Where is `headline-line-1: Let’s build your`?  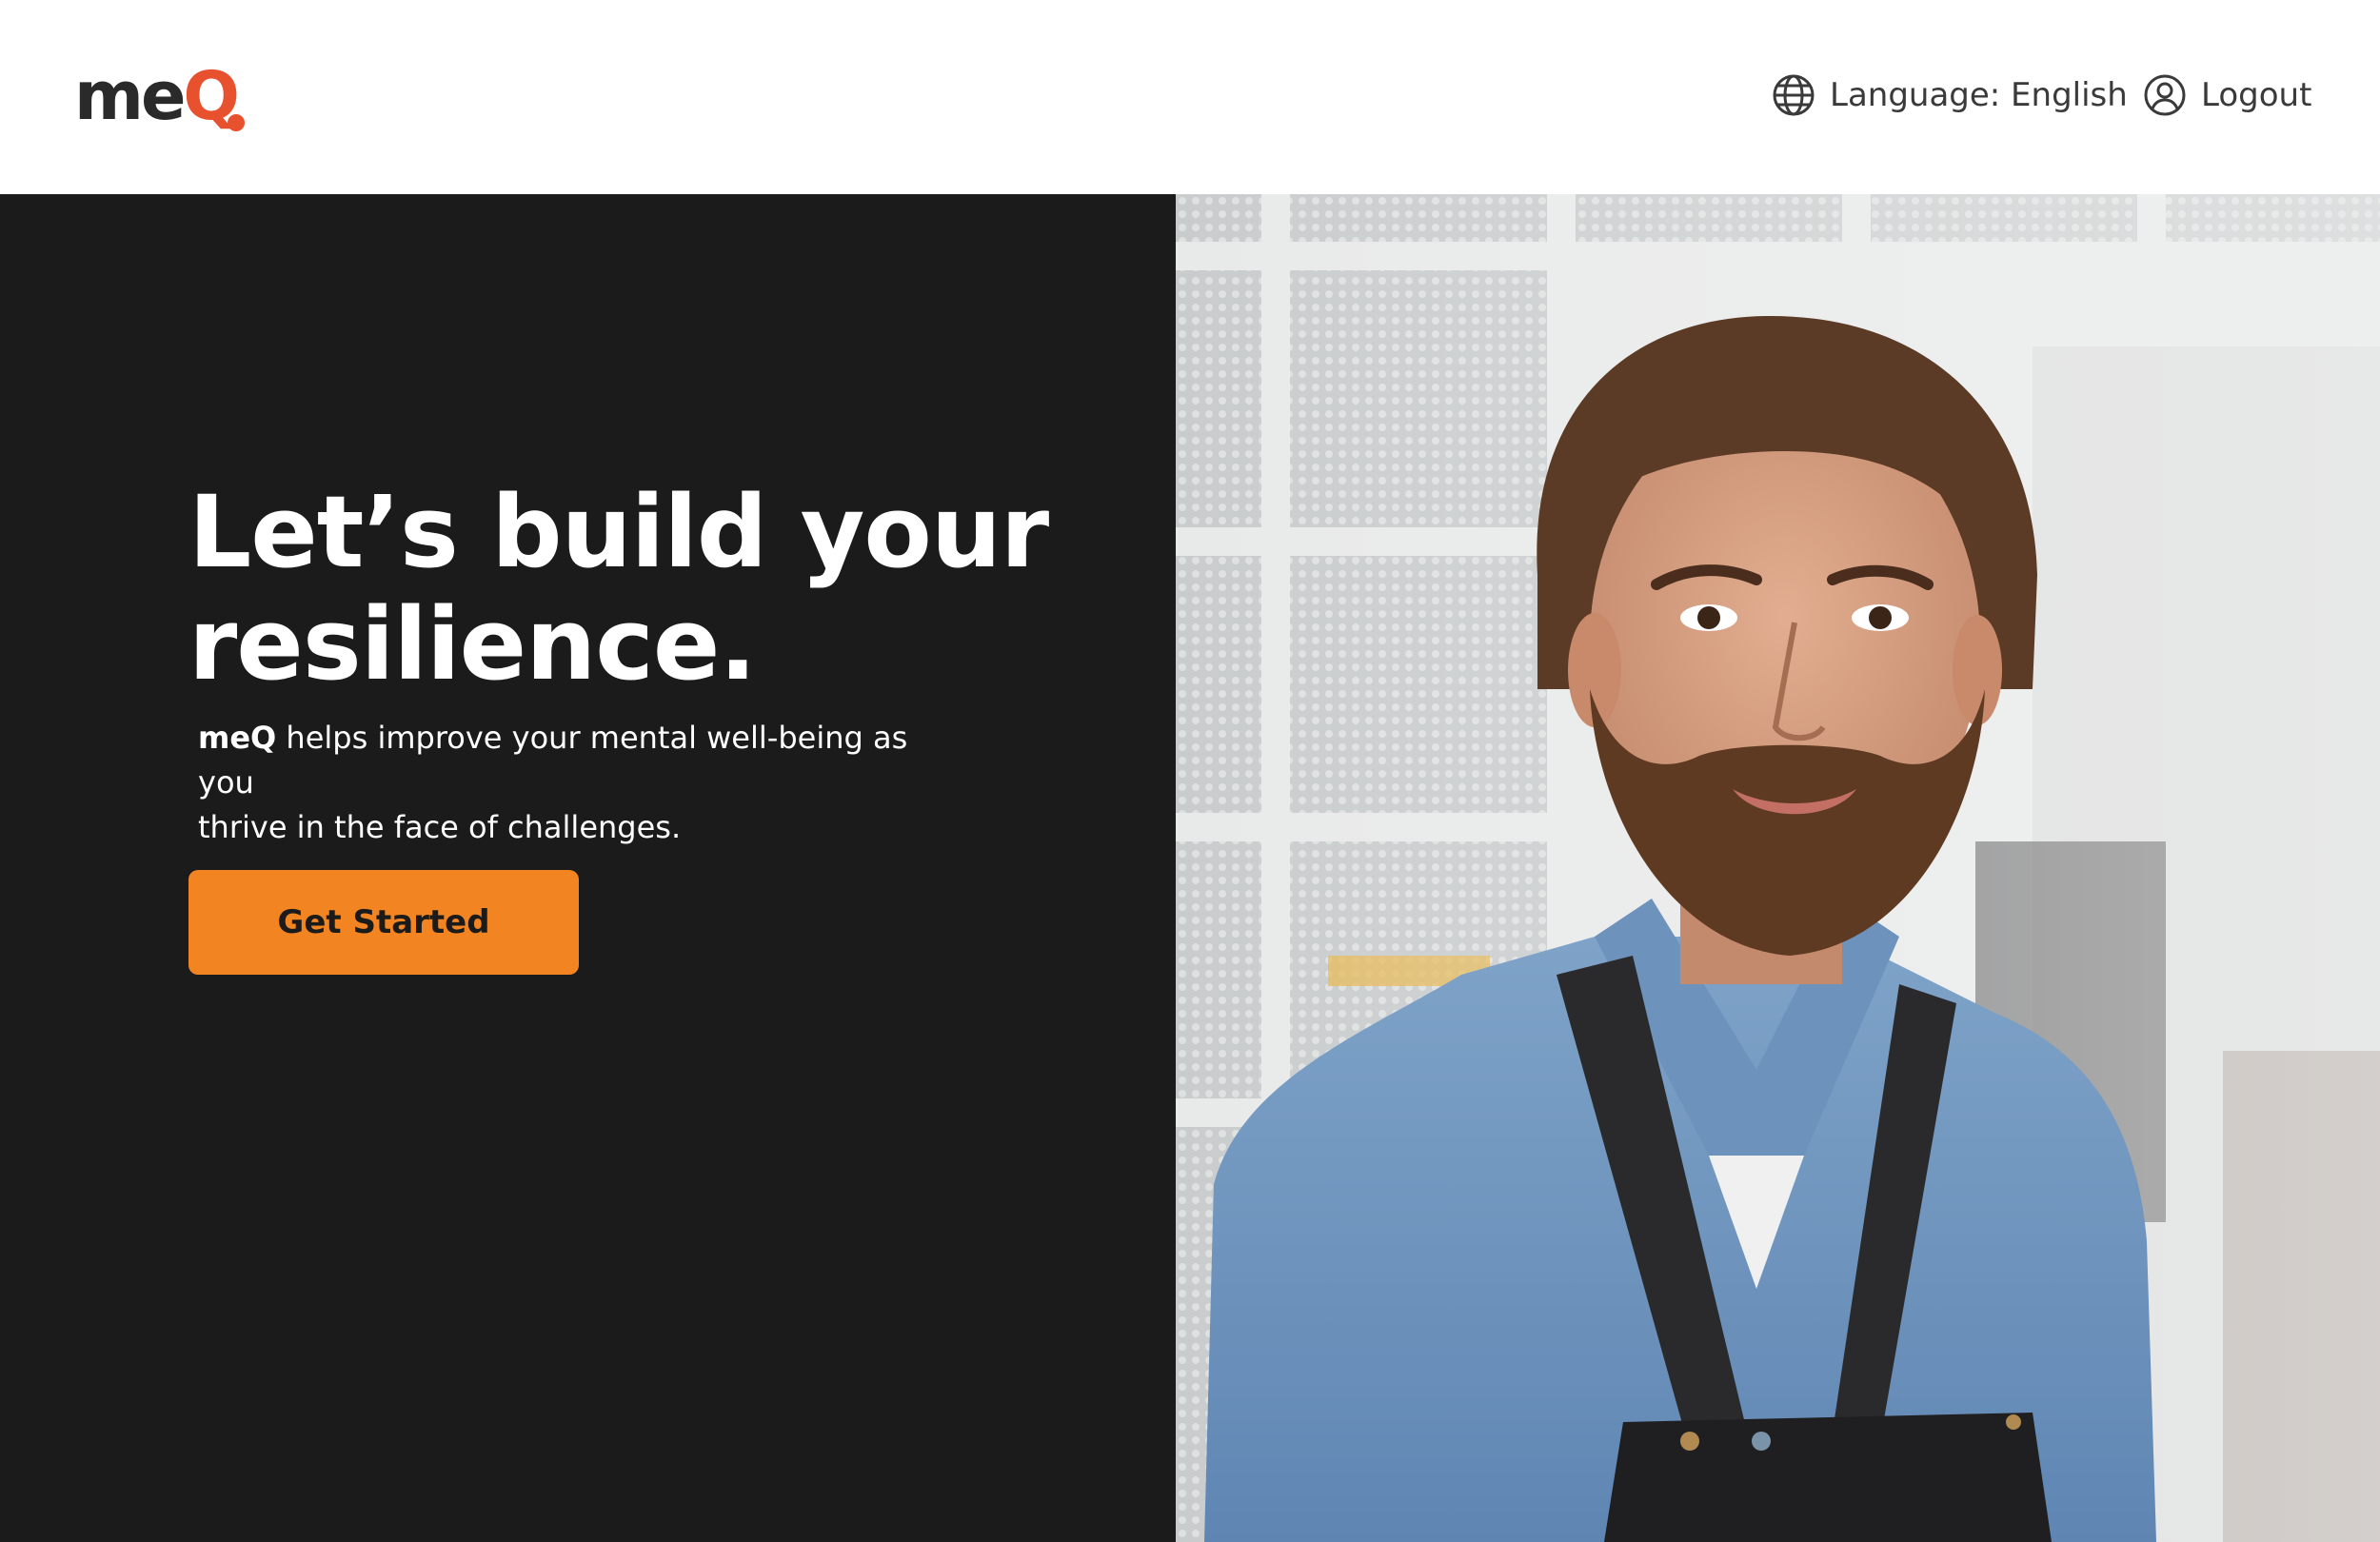 headline-line-1: Let’s build your is located at coordinates (618, 532).